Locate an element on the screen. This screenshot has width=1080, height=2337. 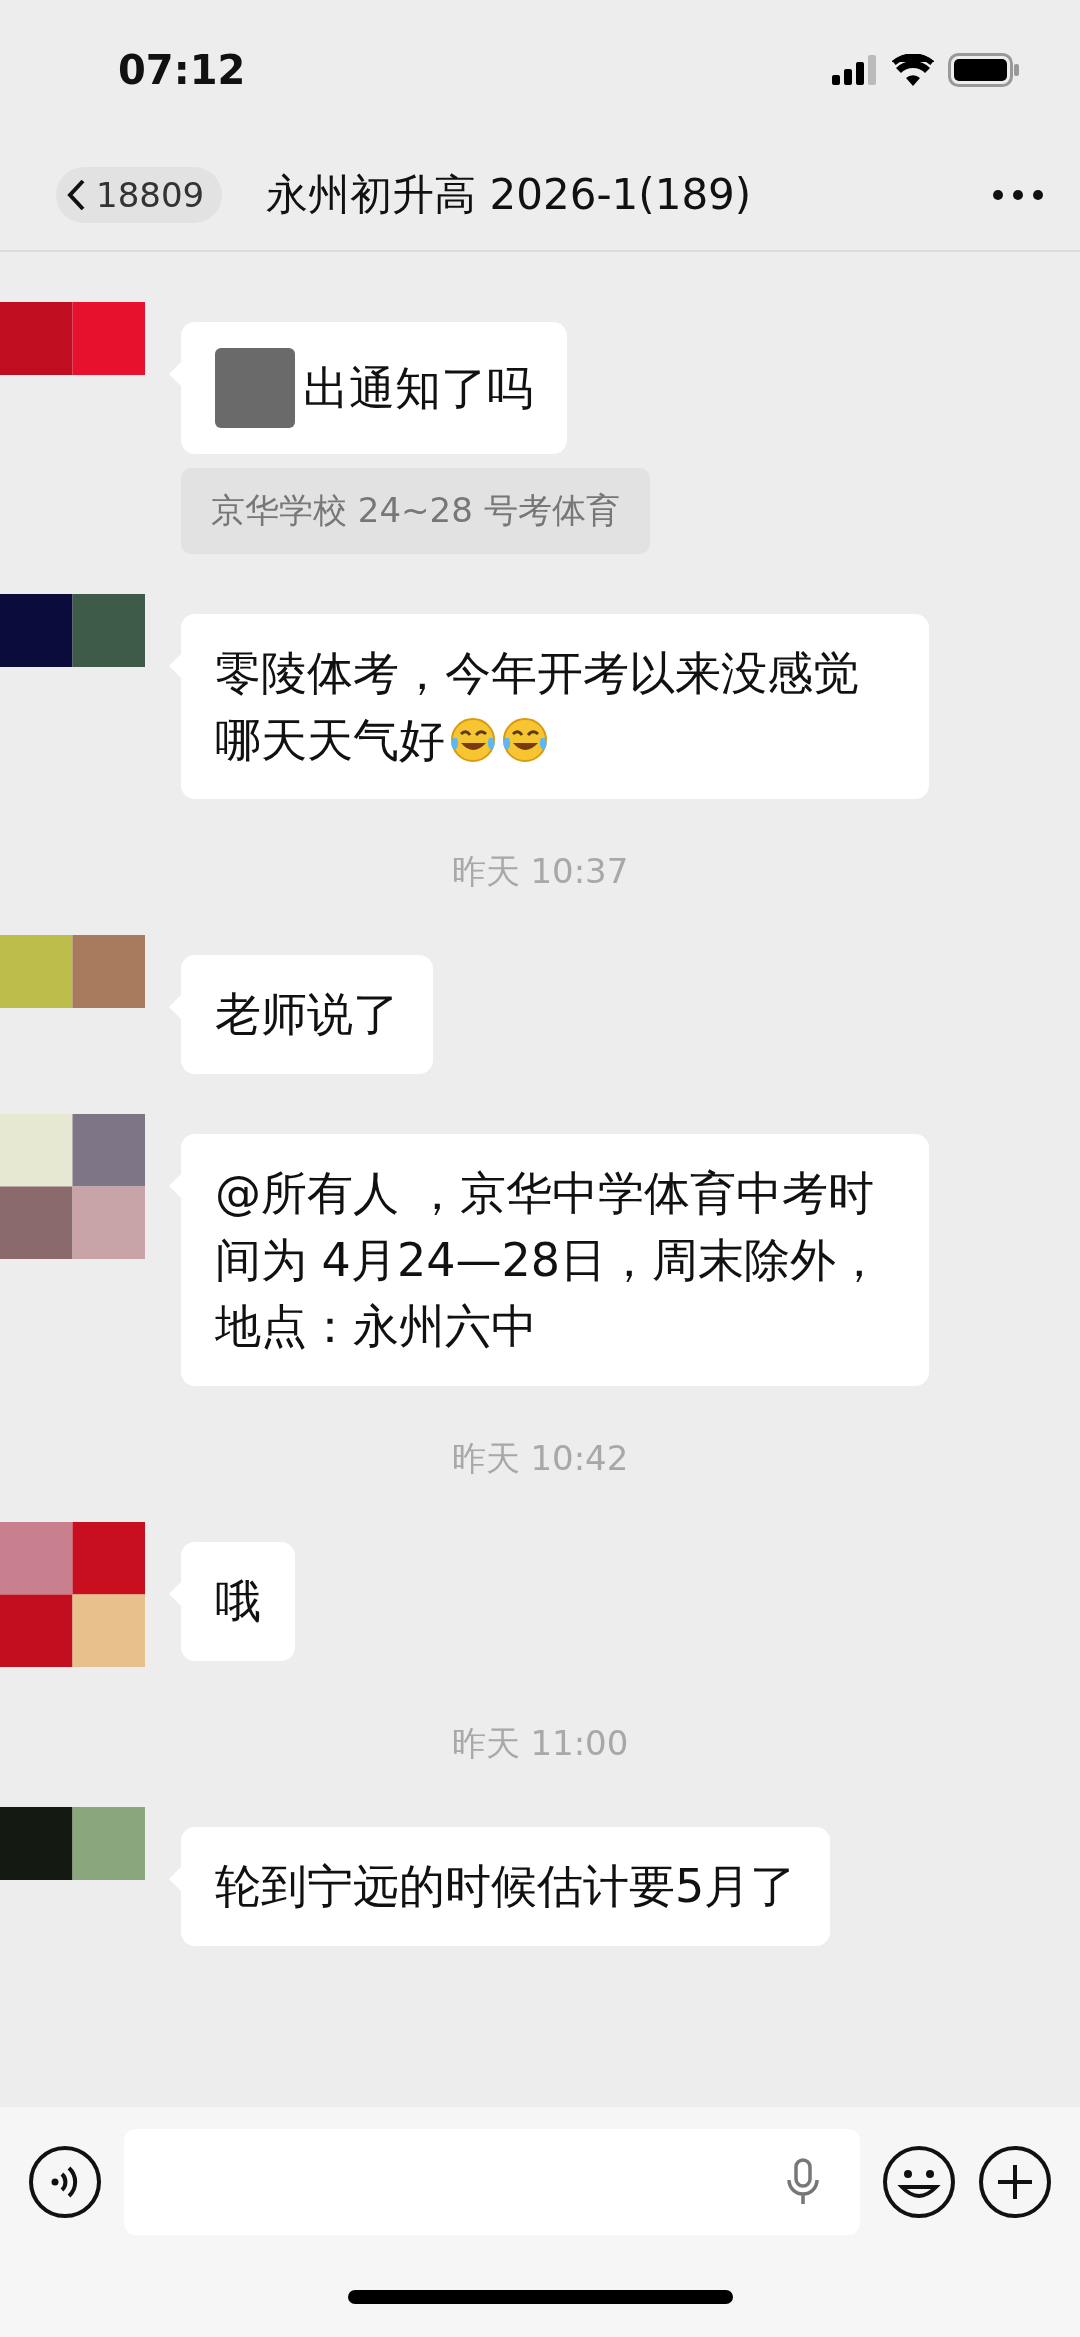
back-icon is located at coordinates (76, 195).